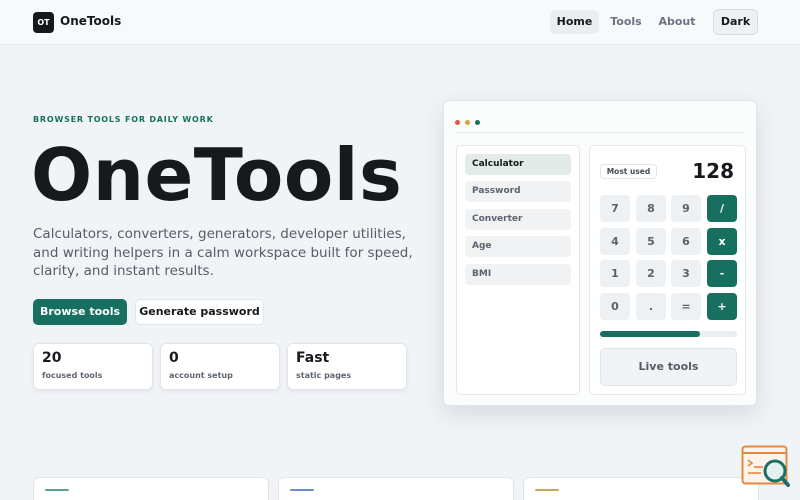 This screenshot has height=500, width=800. I want to click on calculator-display: 128, so click(713, 171).